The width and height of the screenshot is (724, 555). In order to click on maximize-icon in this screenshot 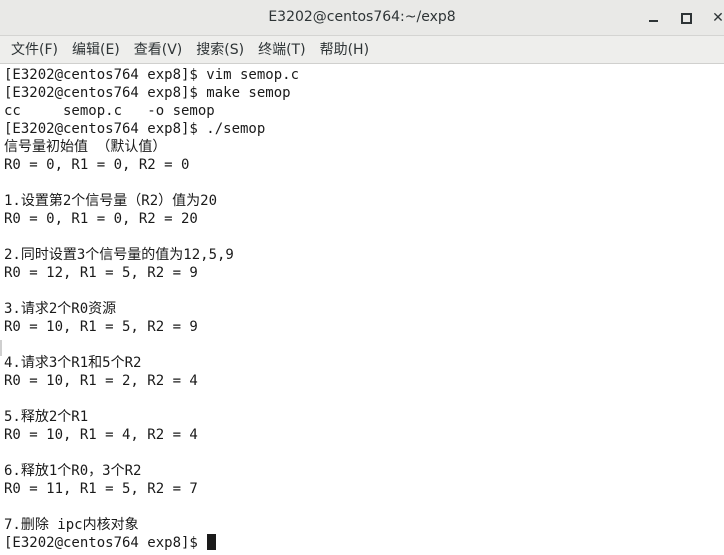, I will do `click(686, 18)`.